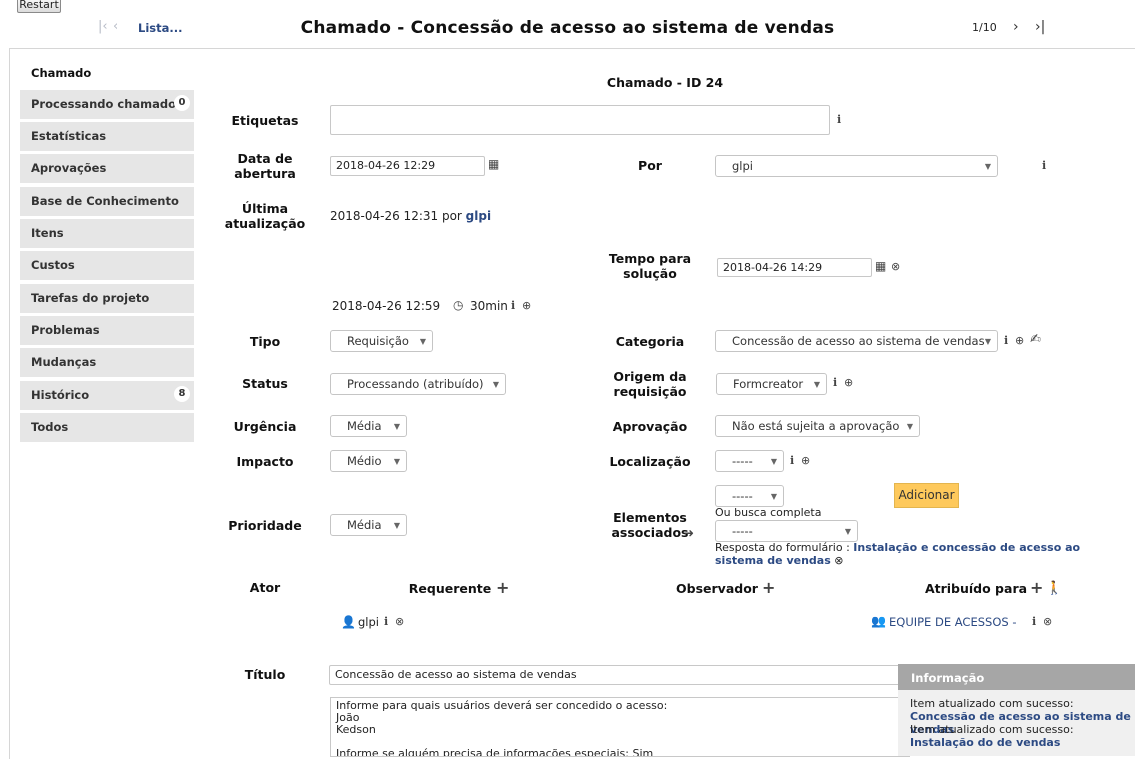 The image size is (1135, 759). What do you see at coordinates (1040, 27) in the screenshot?
I see `last-page-icon: ›|` at bounding box center [1040, 27].